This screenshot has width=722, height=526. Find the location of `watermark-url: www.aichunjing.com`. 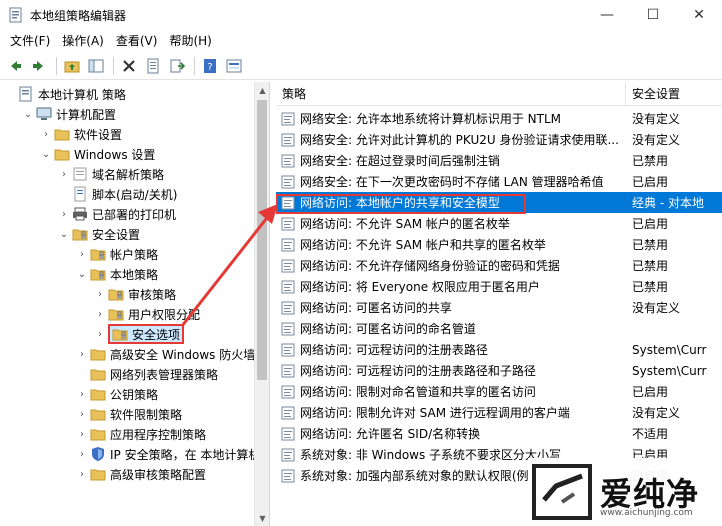

watermark-url: www.aichunjing.com is located at coordinates (646, 513).